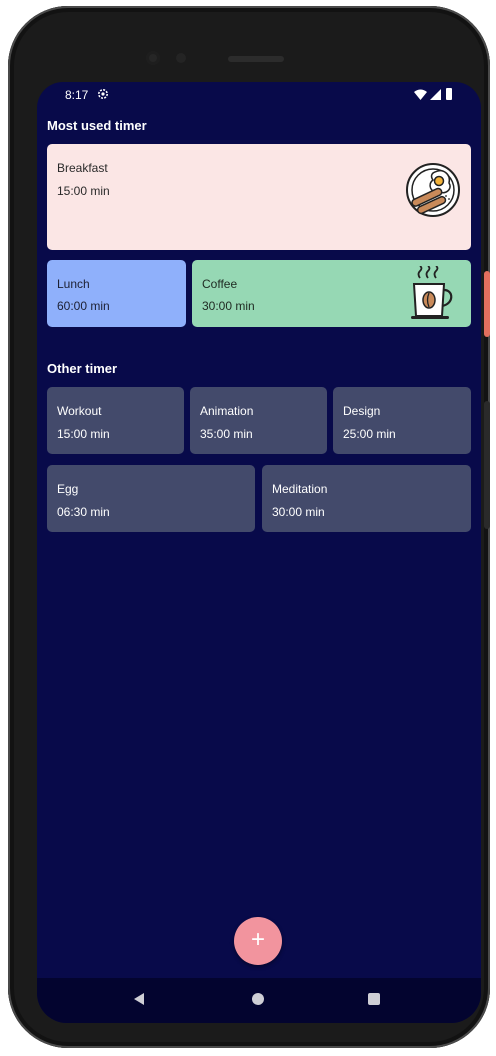 This screenshot has width=496, height=1056. I want to click on nav-home-icon, so click(258, 999).